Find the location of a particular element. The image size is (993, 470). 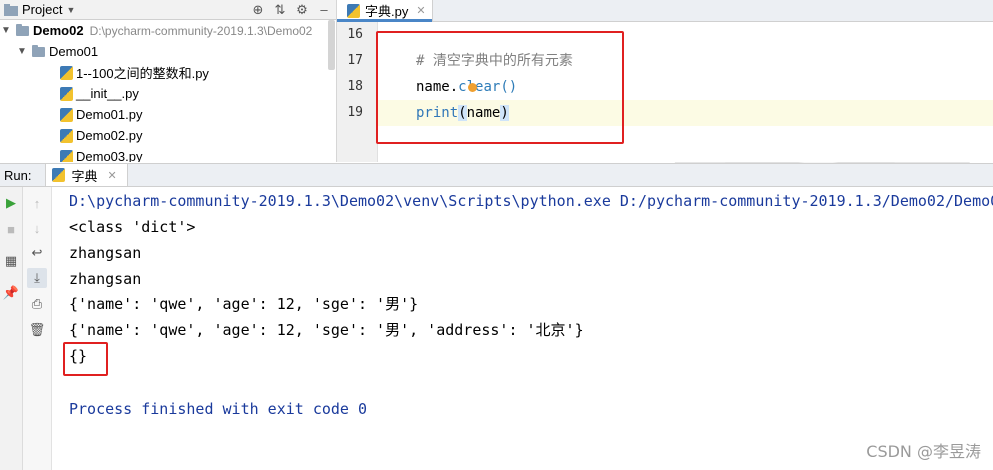

run-tab: 字典 ✕ is located at coordinates (86, 175).